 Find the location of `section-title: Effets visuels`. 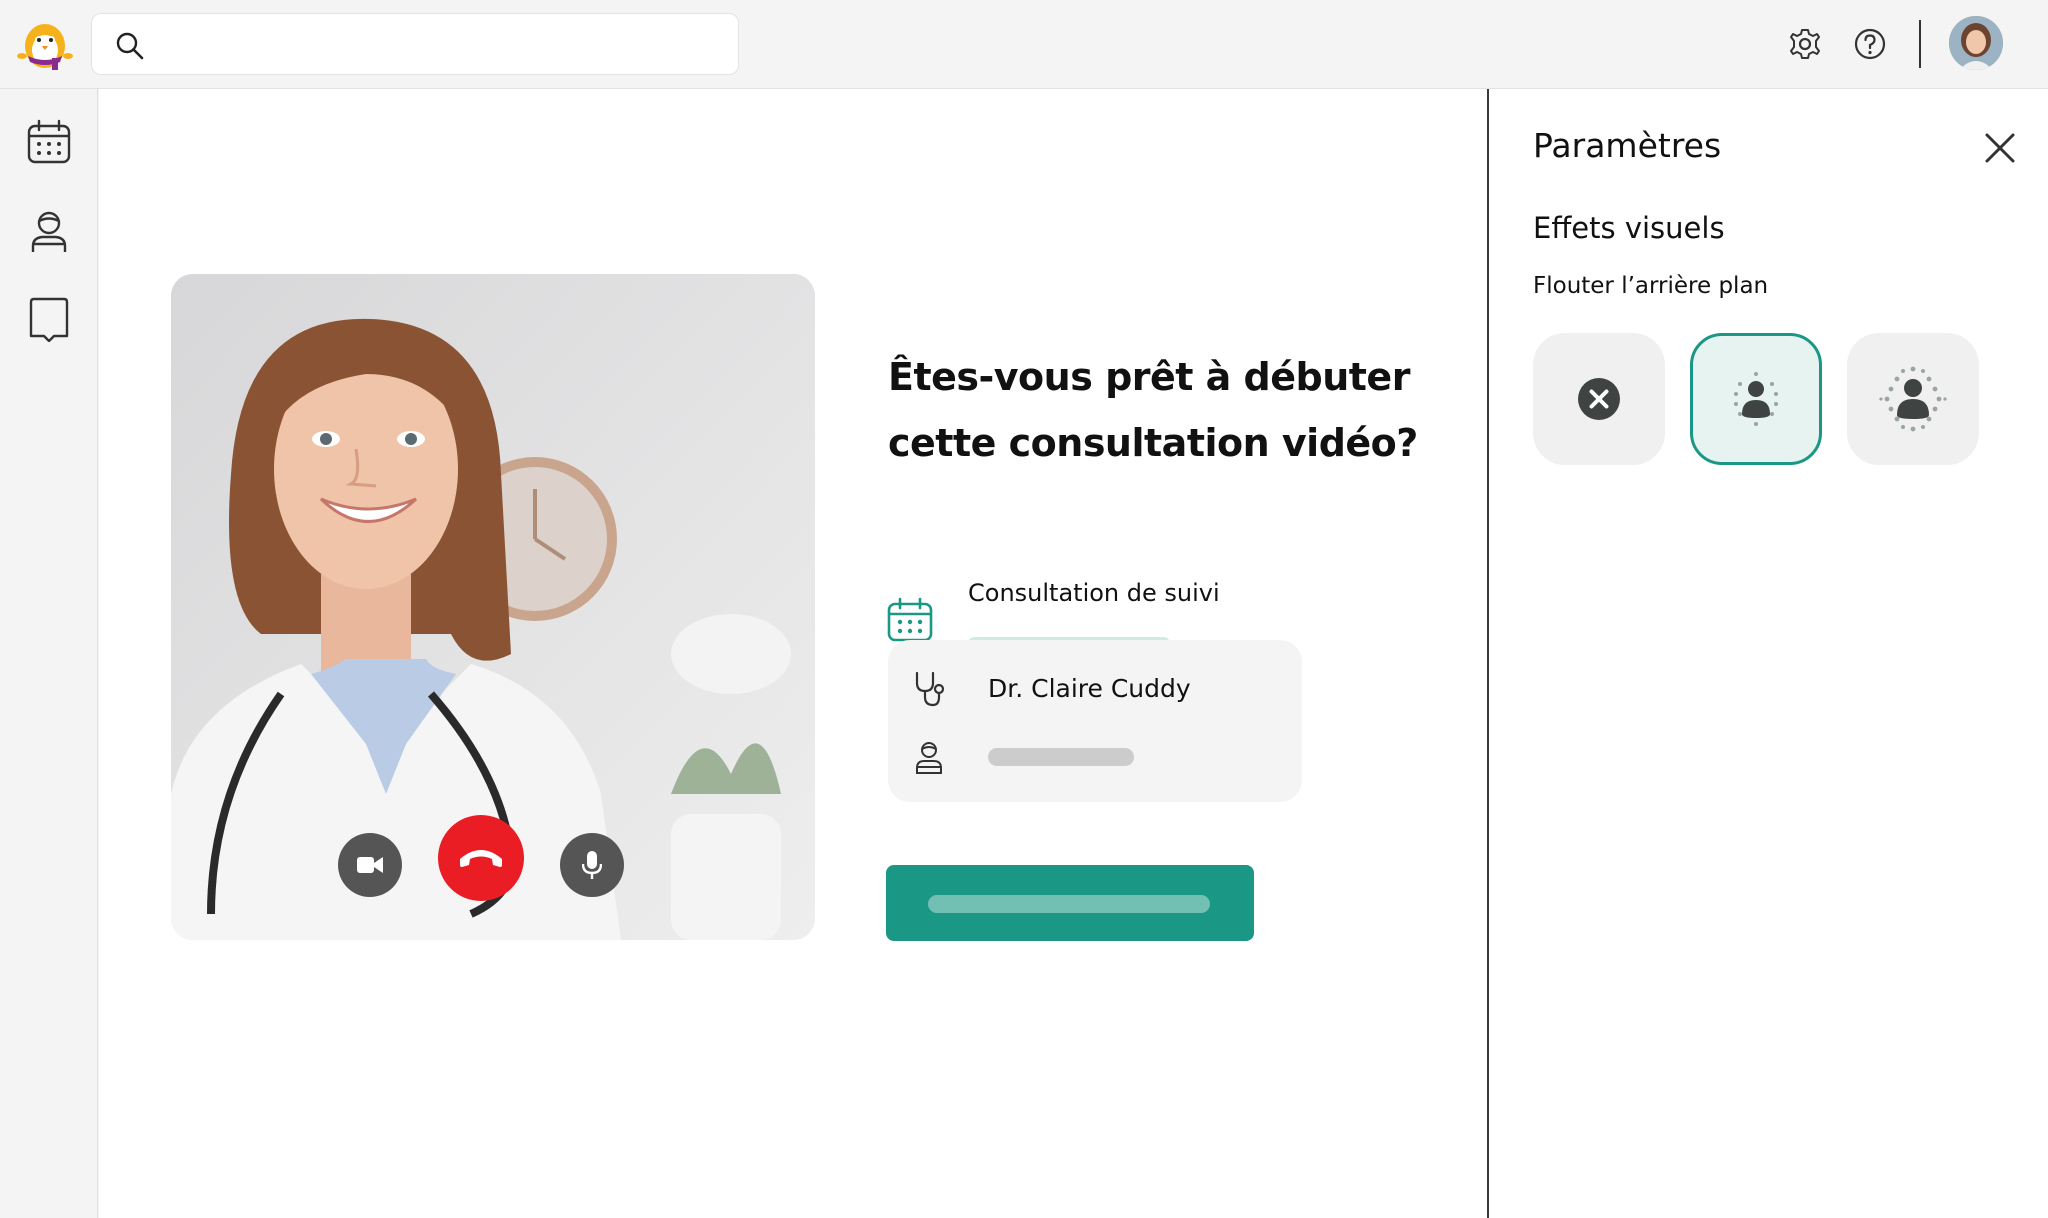

section-title: Effets visuels is located at coordinates (1629, 228).